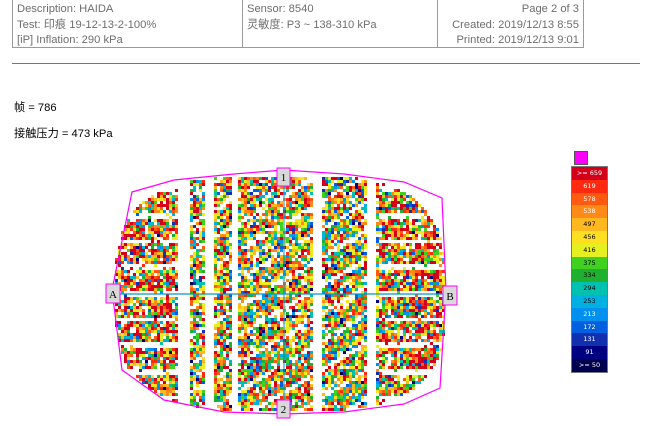 This screenshot has height=426, width=651. I want to click on legend-row: 416, so click(589, 250).